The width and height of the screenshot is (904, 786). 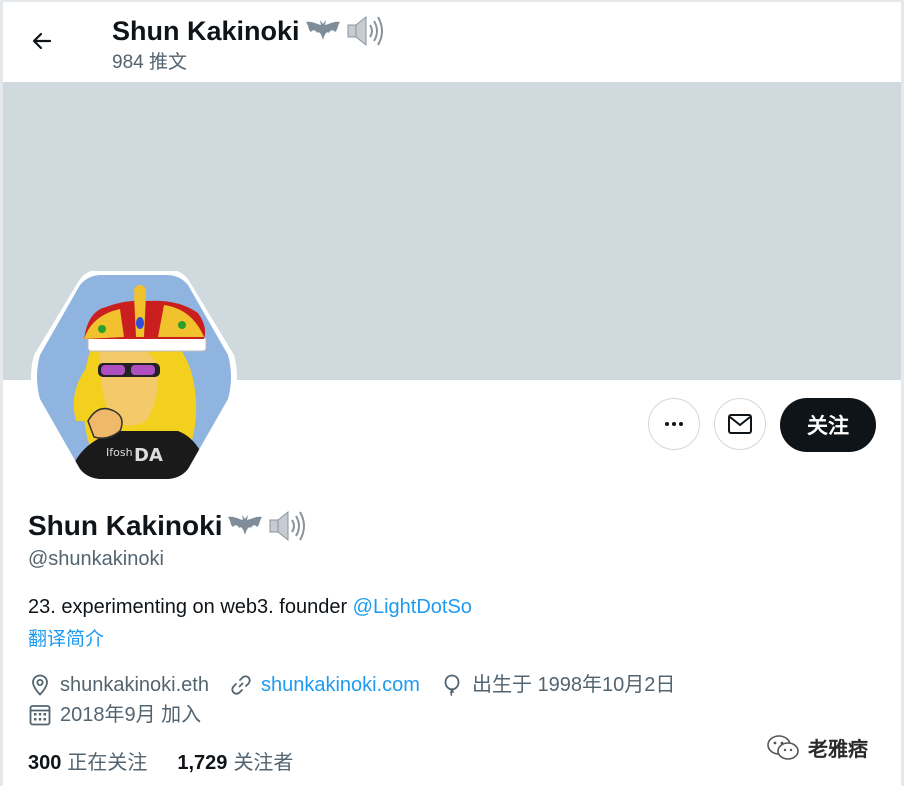 I want to click on watermark: 老雅痞, so click(x=817, y=747).